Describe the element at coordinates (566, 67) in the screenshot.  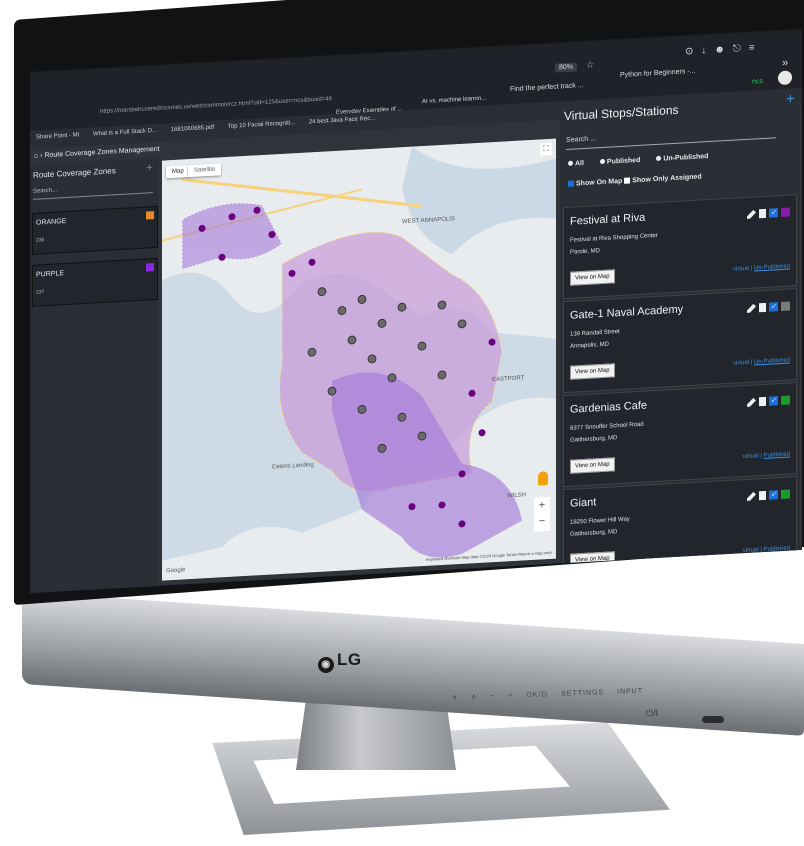
I see `zoom-level: 80%` at that location.